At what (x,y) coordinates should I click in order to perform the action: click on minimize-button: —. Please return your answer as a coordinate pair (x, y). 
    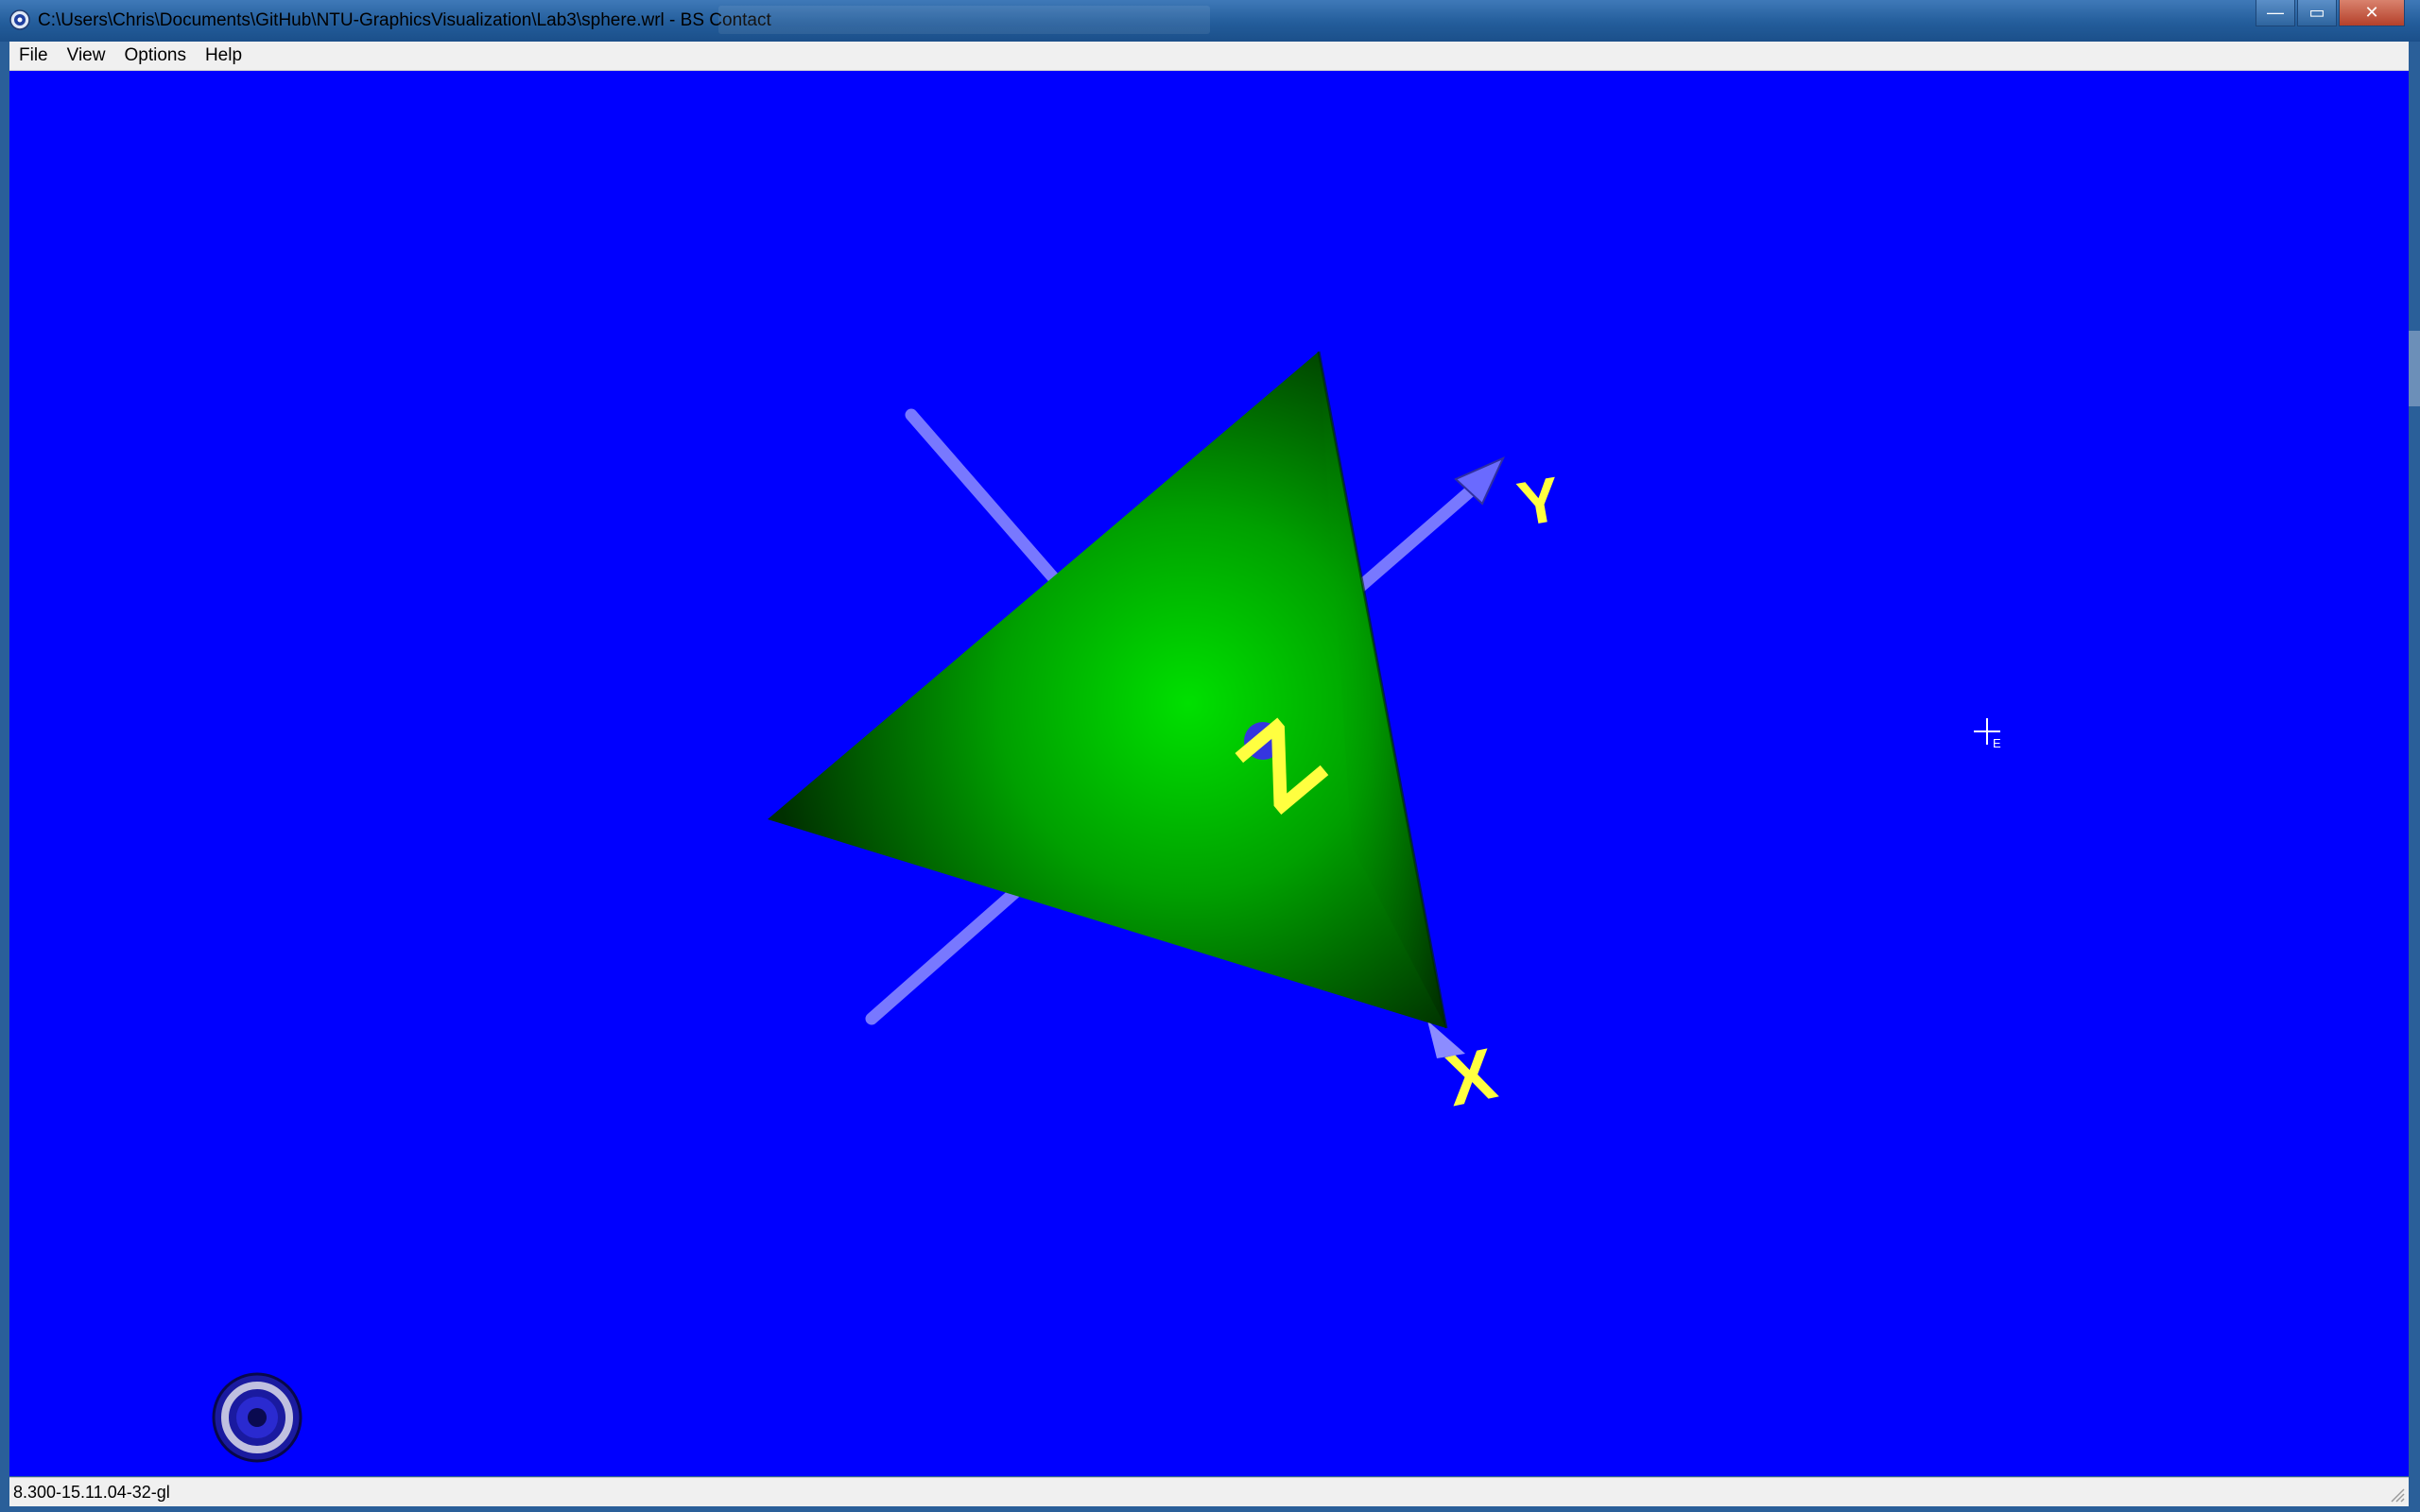
    Looking at the image, I should click on (2275, 13).